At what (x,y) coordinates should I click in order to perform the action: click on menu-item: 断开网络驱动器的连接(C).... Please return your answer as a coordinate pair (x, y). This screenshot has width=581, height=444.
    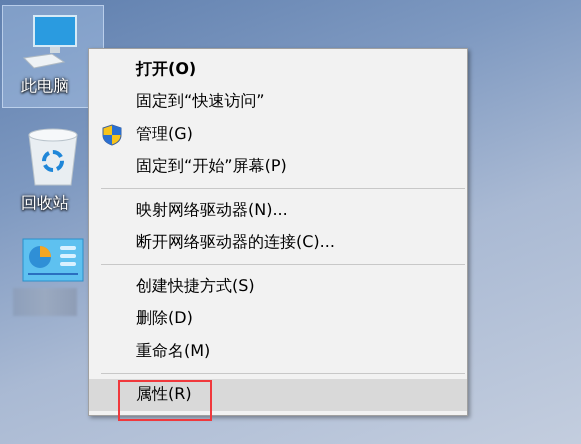
    Looking at the image, I should click on (278, 242).